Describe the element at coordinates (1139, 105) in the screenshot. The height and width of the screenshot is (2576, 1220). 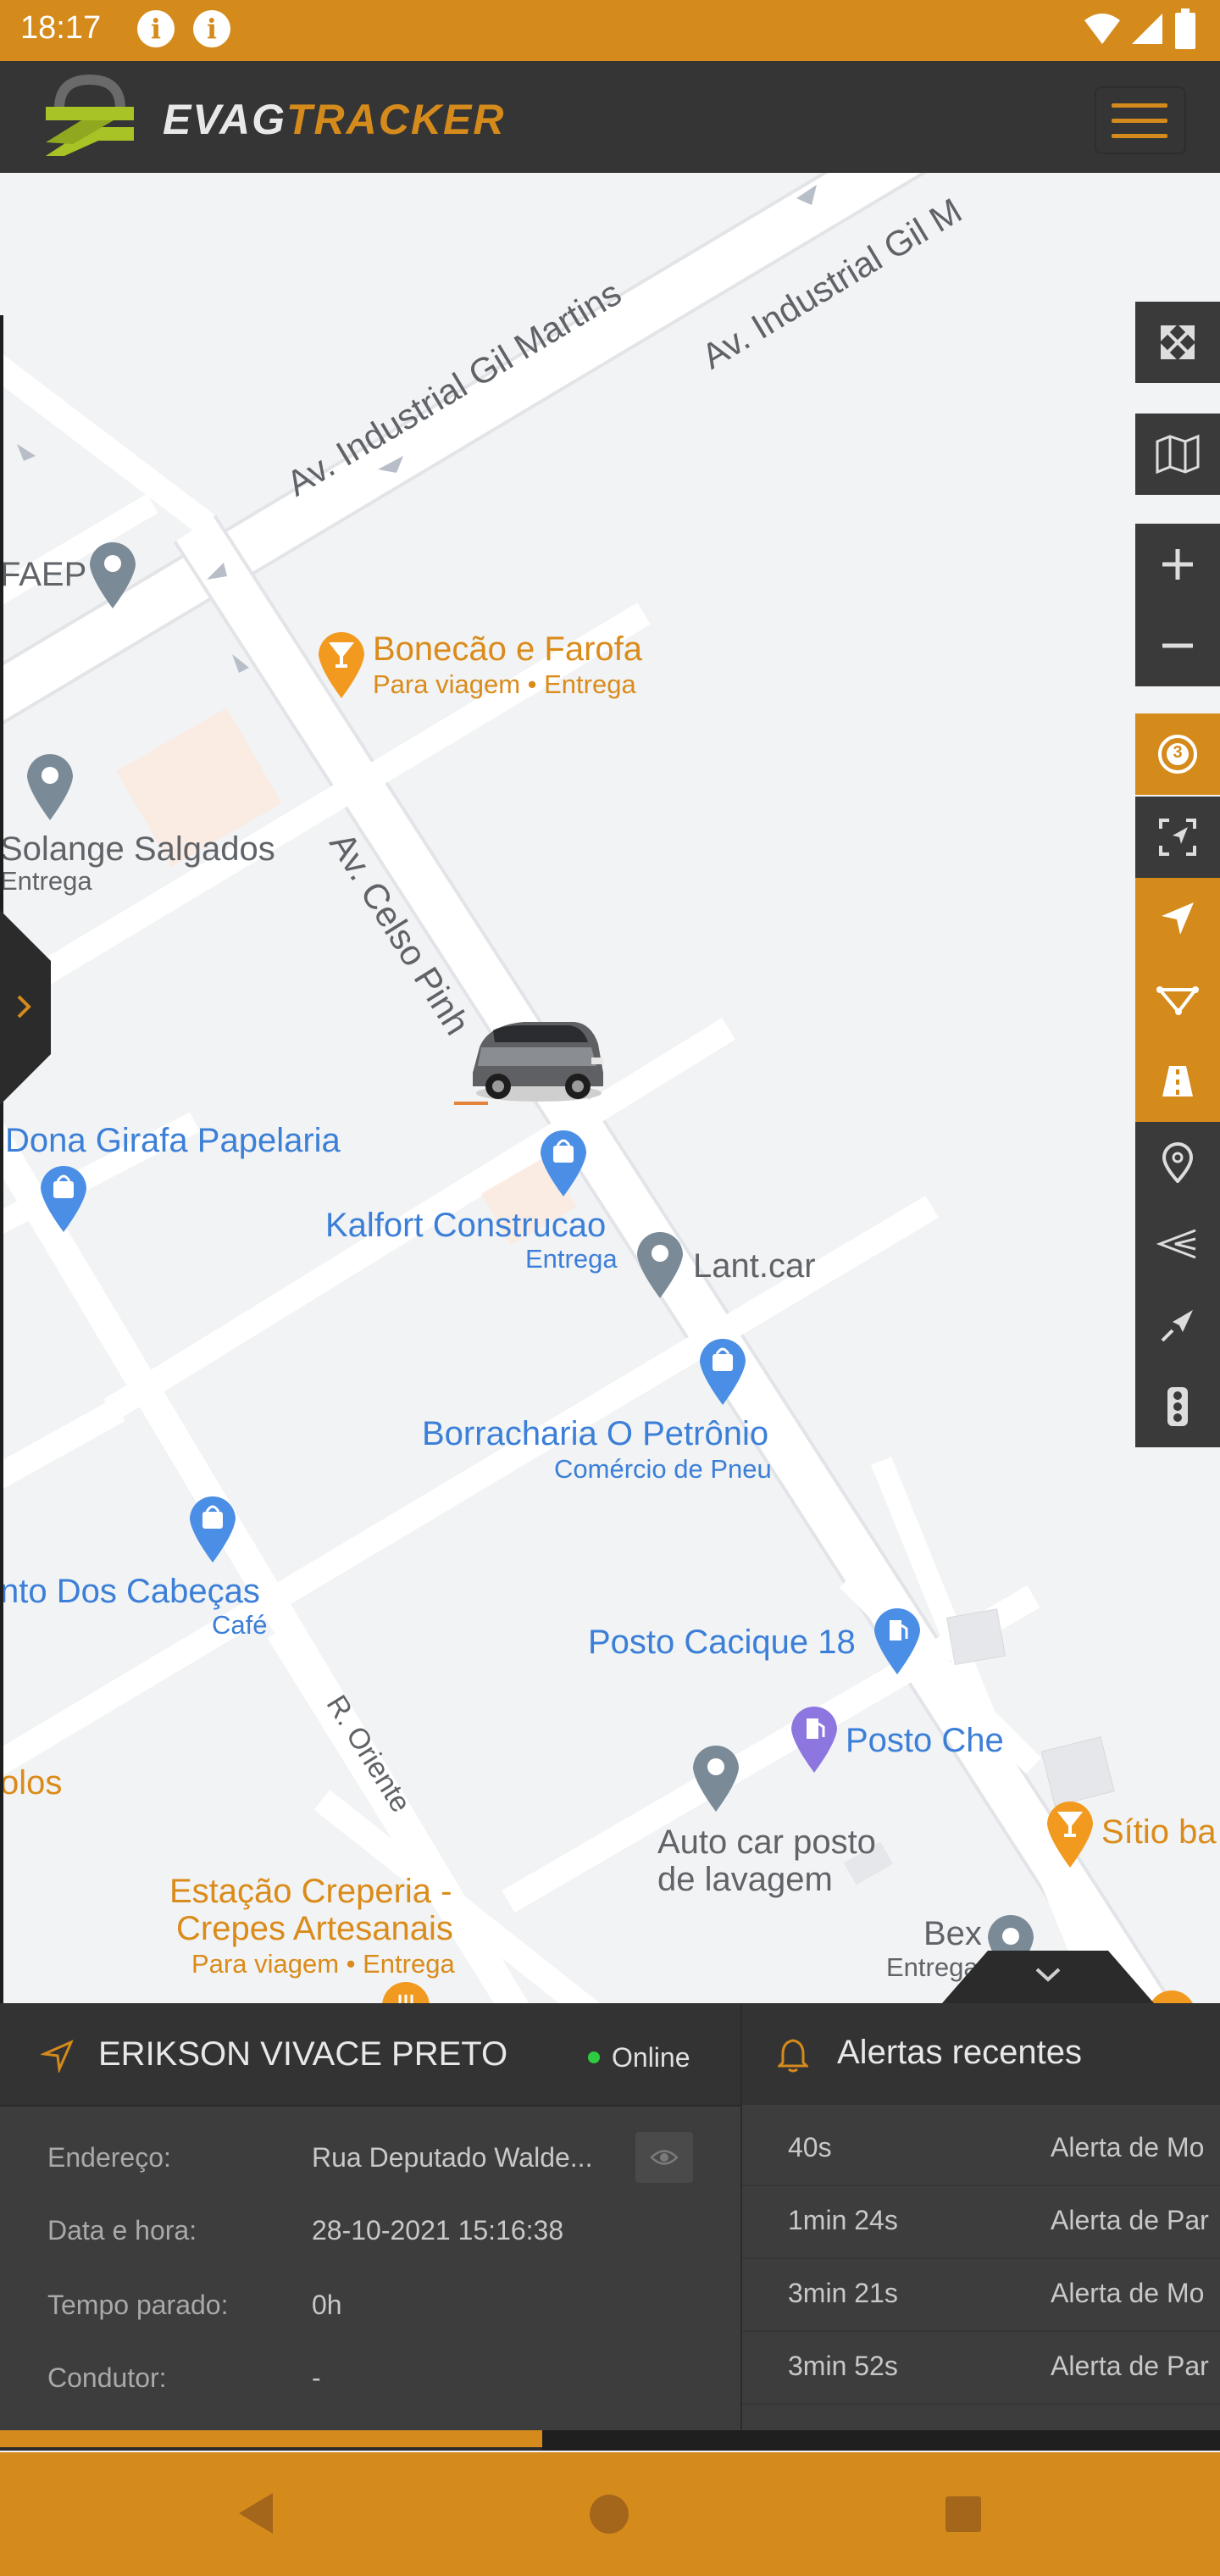
I see `hamburger-icon` at that location.